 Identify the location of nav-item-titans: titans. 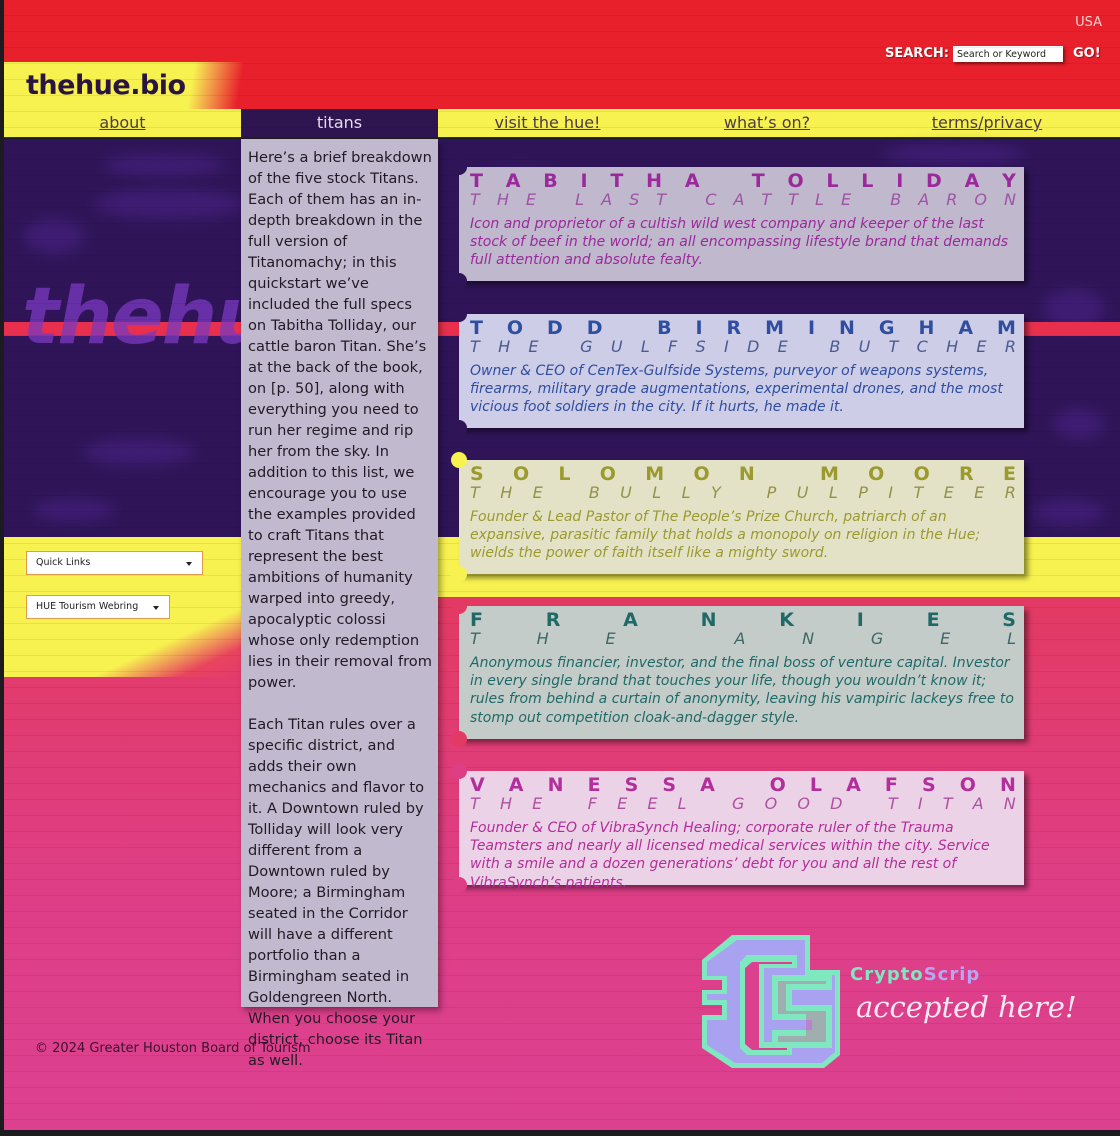
(339, 123).